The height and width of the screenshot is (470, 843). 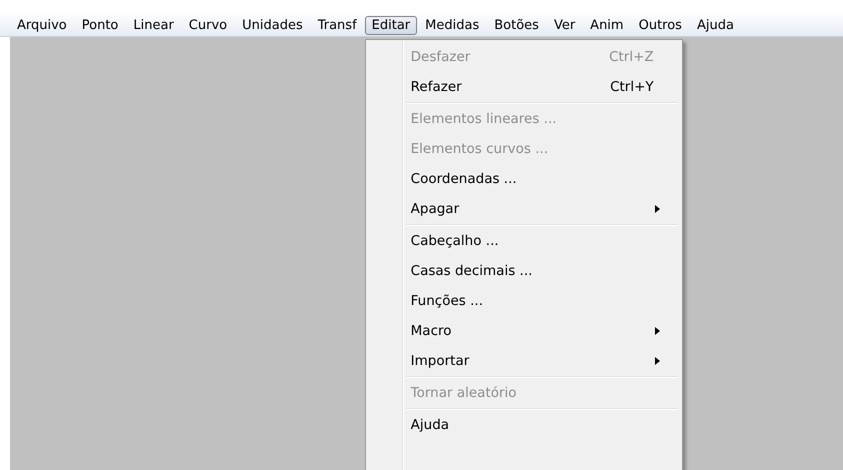 I want to click on menu-item: Macro, so click(x=524, y=331).